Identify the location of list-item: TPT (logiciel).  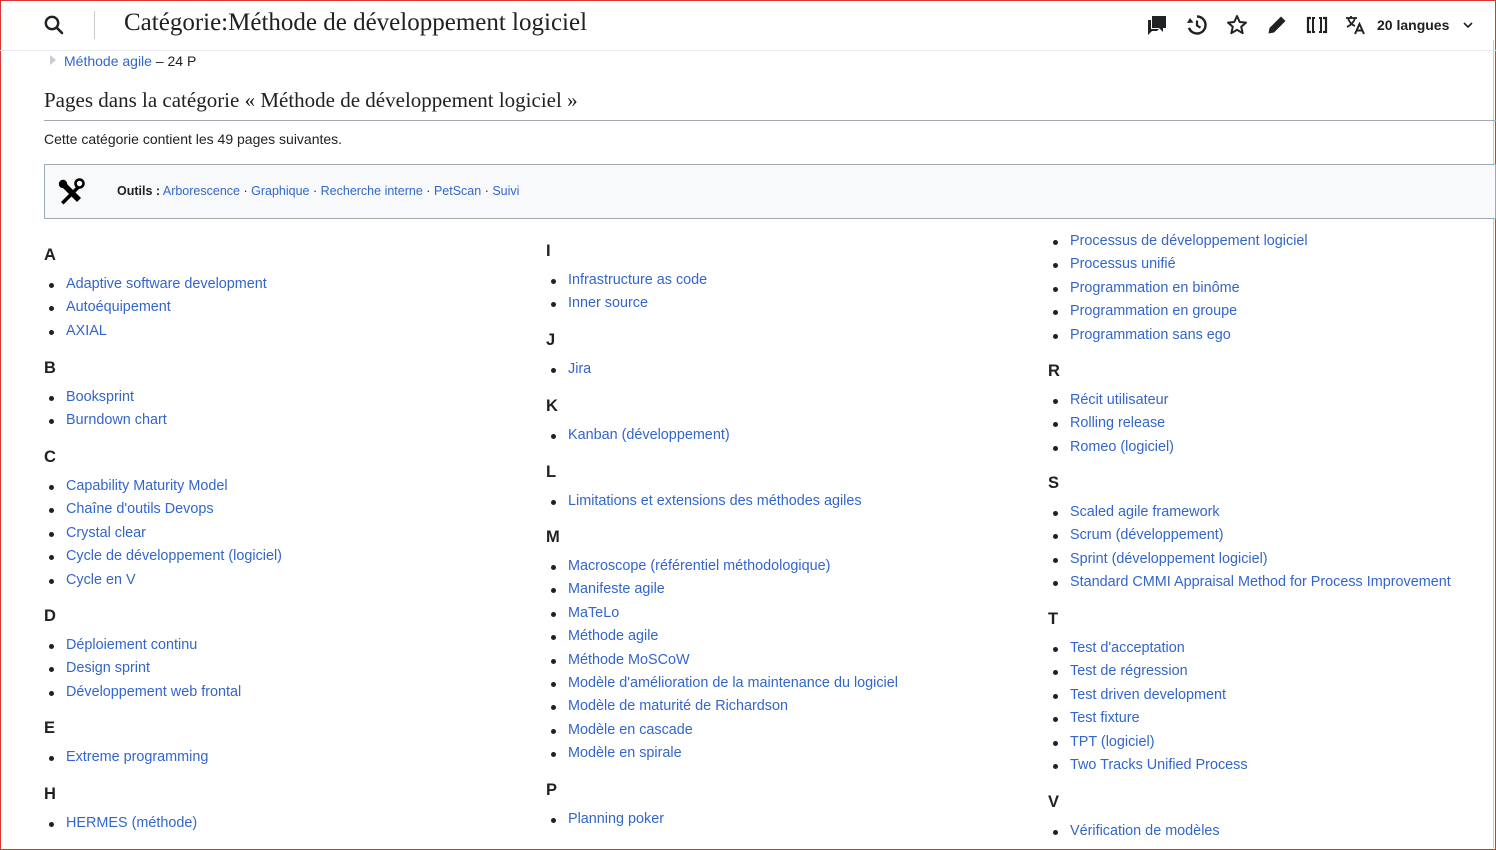
(1148, 742).